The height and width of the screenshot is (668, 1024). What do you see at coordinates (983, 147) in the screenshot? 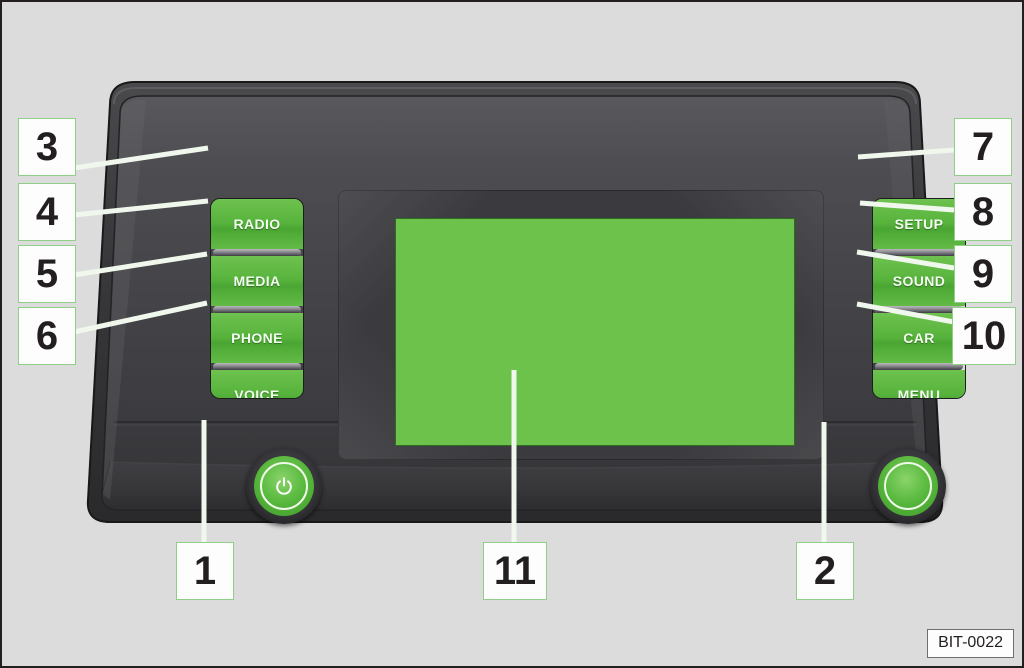
I see `callout-7: 7` at bounding box center [983, 147].